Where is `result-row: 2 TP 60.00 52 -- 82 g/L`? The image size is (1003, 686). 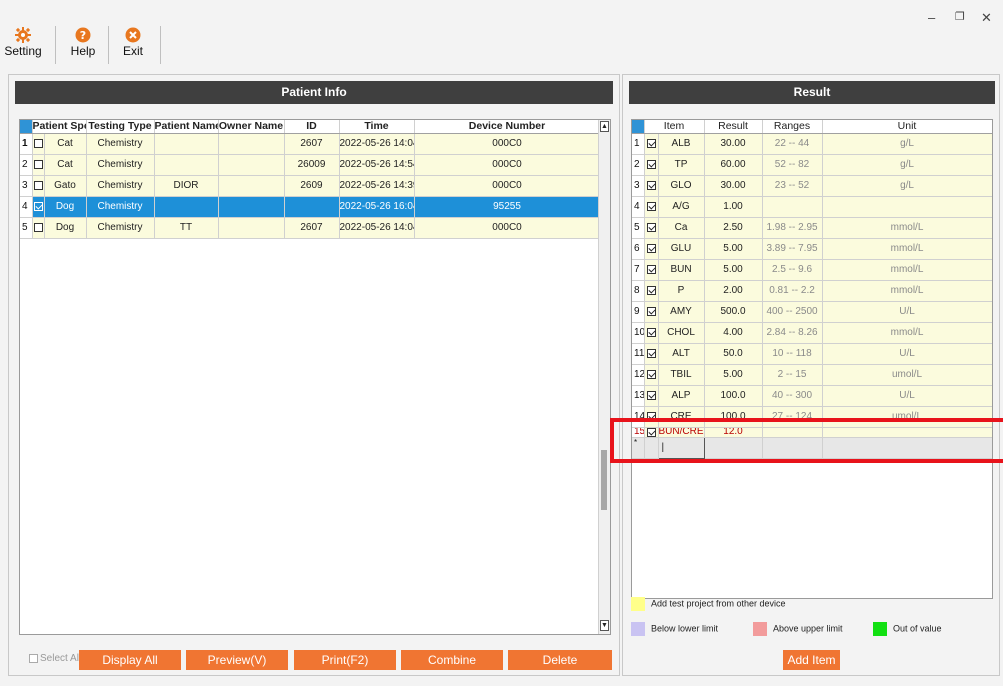
result-row: 2 TP 60.00 52 -- 82 g/L is located at coordinates (812, 165).